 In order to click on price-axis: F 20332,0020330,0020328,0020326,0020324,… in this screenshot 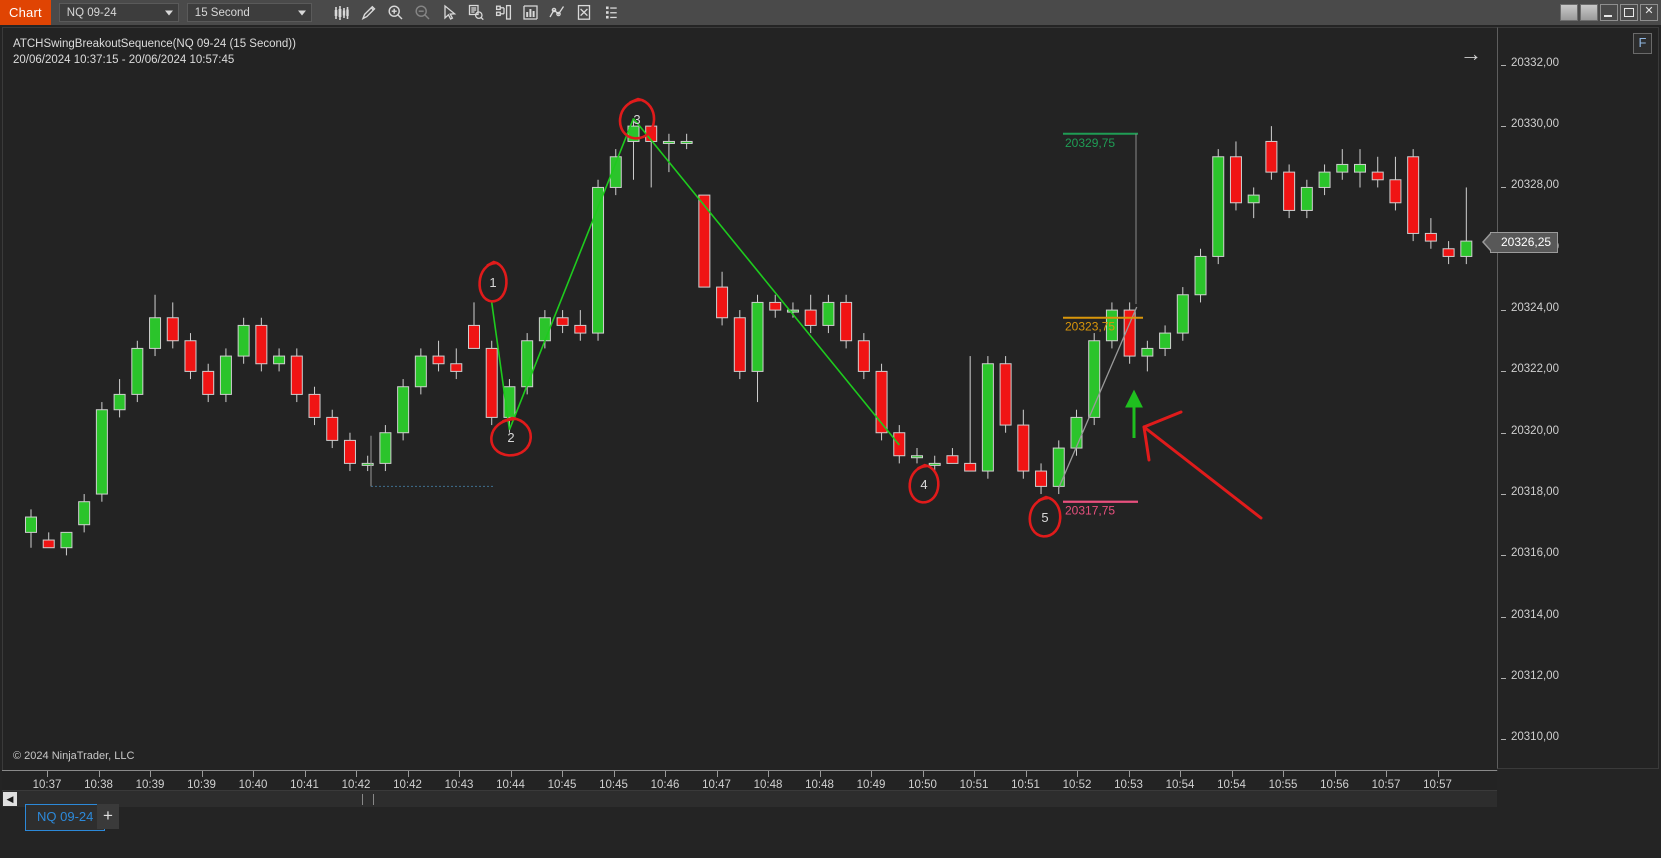, I will do `click(1570, 398)`.